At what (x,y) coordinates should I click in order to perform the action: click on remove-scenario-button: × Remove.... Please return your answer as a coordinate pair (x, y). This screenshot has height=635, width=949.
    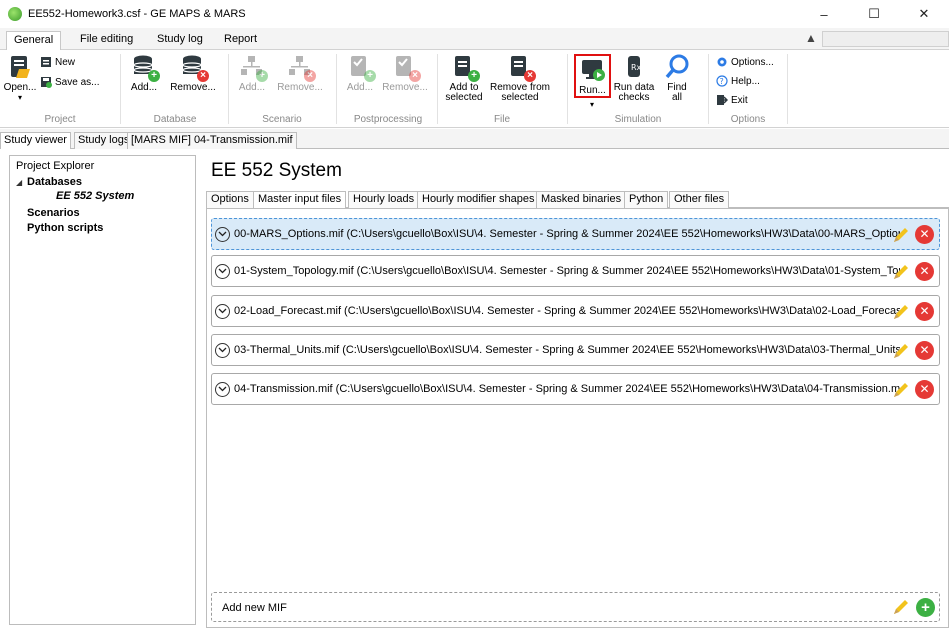
    Looking at the image, I should click on (300, 73).